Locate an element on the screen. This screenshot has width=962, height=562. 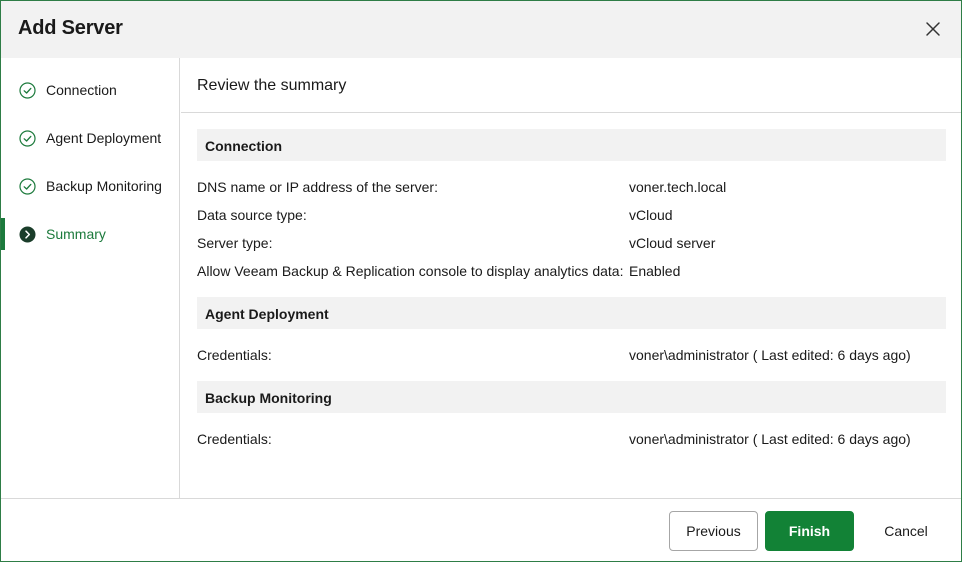
section-title: Connection is located at coordinates (243, 146).